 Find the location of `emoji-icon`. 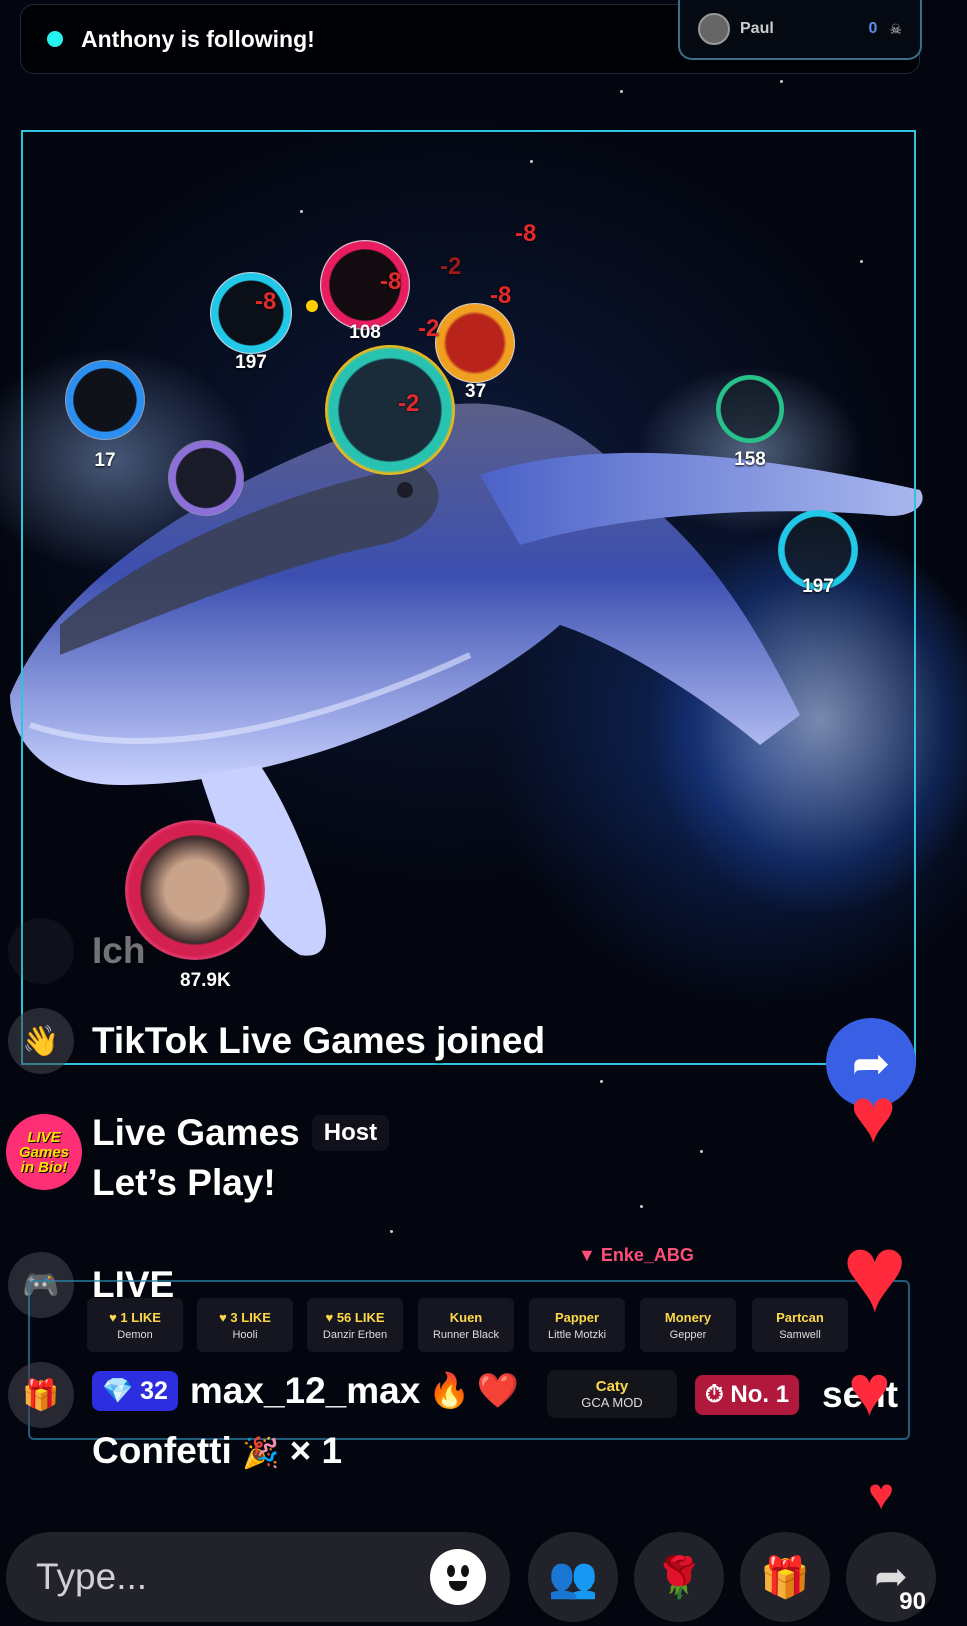

emoji-icon is located at coordinates (458, 1577).